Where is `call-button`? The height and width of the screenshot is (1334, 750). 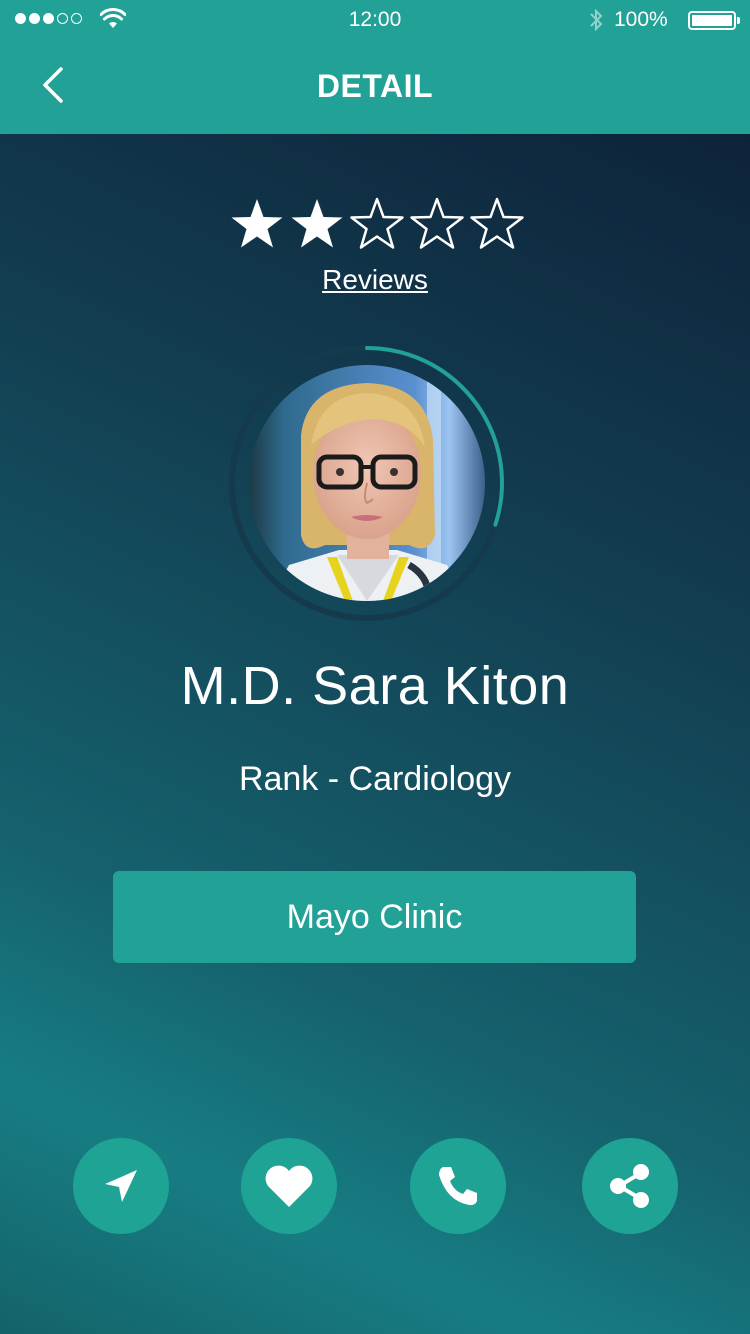
call-button is located at coordinates (458, 1186).